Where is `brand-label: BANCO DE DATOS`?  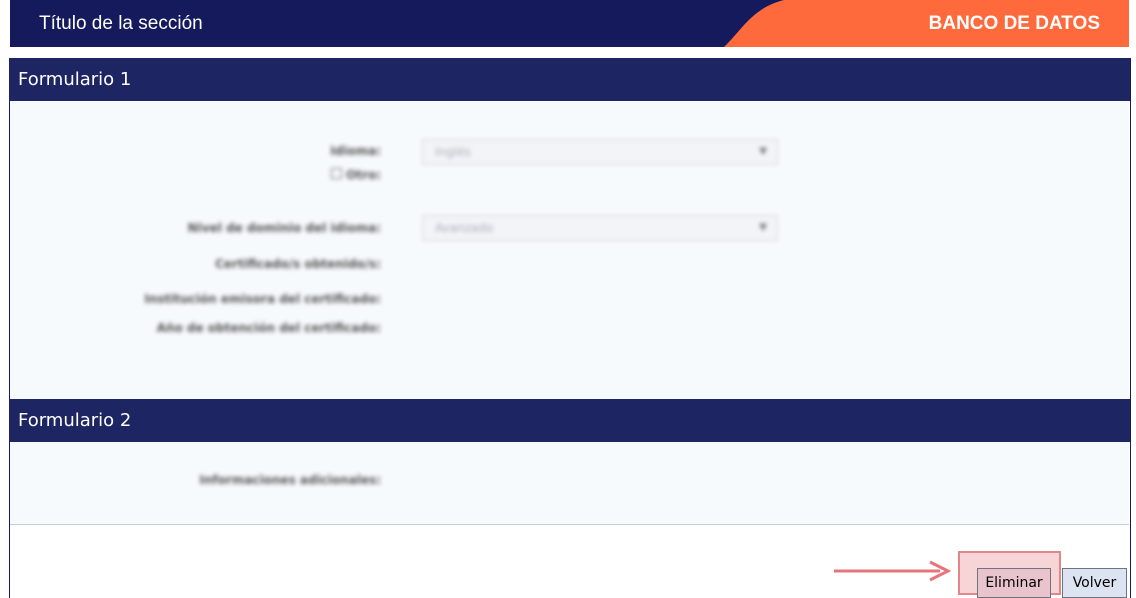
brand-label: BANCO DE DATOS is located at coordinates (1014, 23).